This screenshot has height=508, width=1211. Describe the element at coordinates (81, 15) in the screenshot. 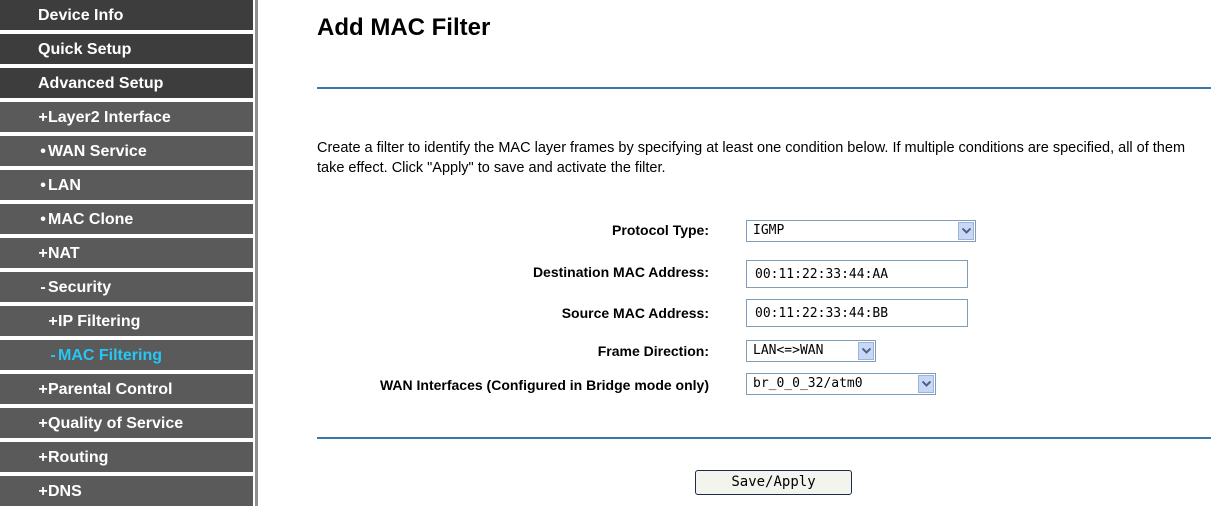

I see `sidebar-item-label: Device Info` at that location.